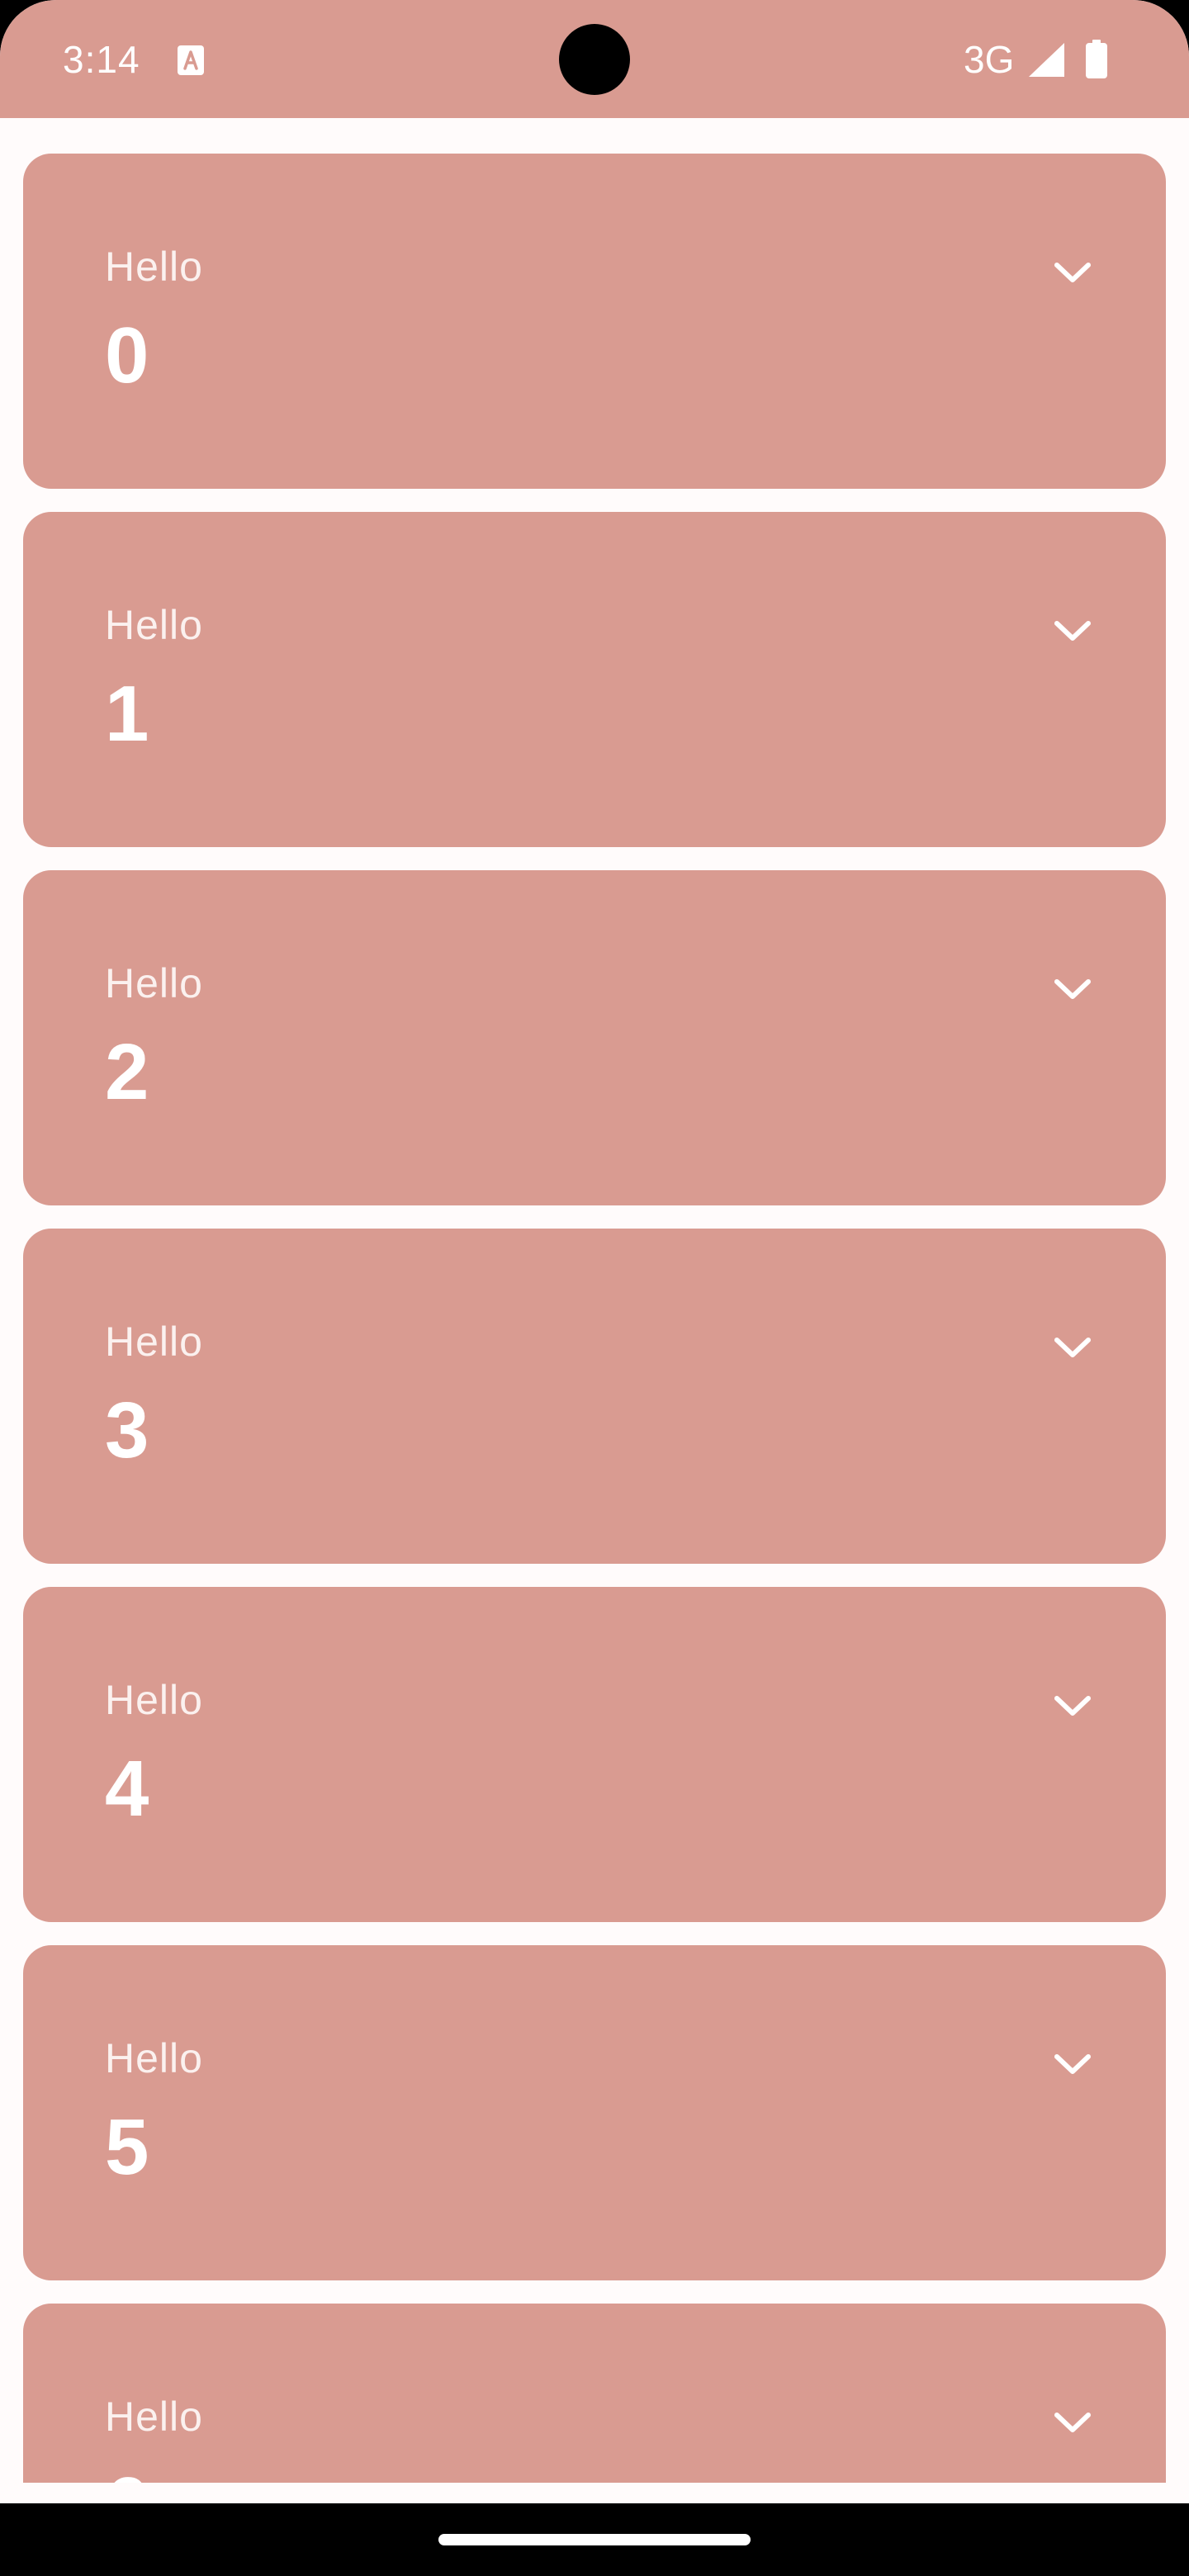  Describe the element at coordinates (594, 1754) in the screenshot. I see `hello-card-4: Hello 4` at that location.